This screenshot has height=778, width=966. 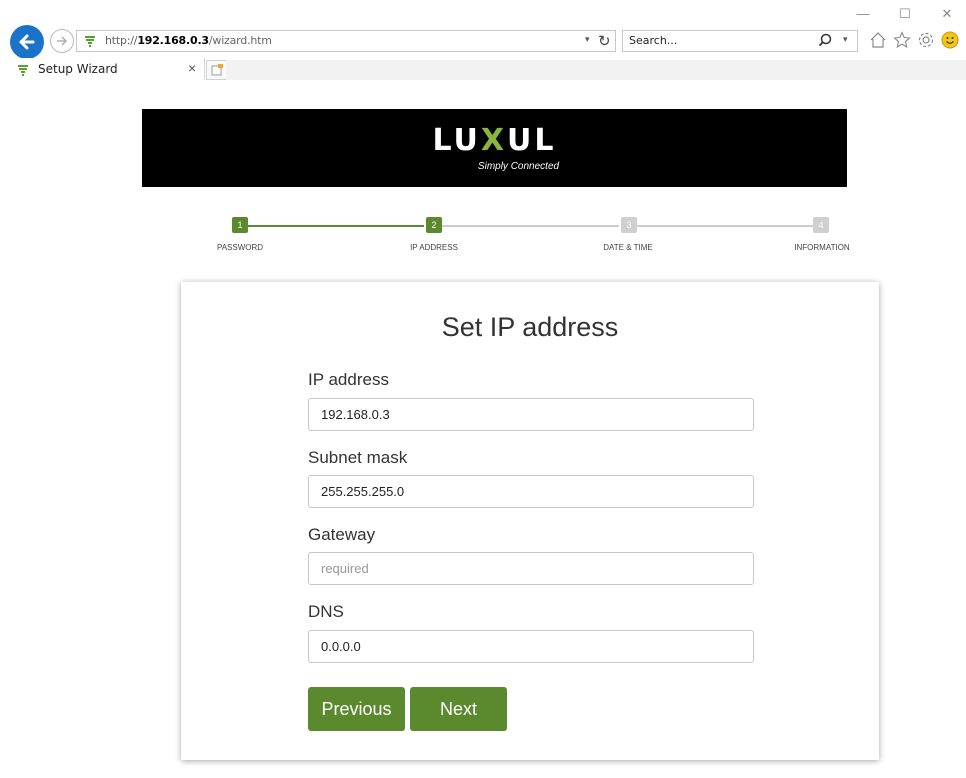 What do you see at coordinates (192, 68) in the screenshot?
I see `close-tab-icon: ×` at bounding box center [192, 68].